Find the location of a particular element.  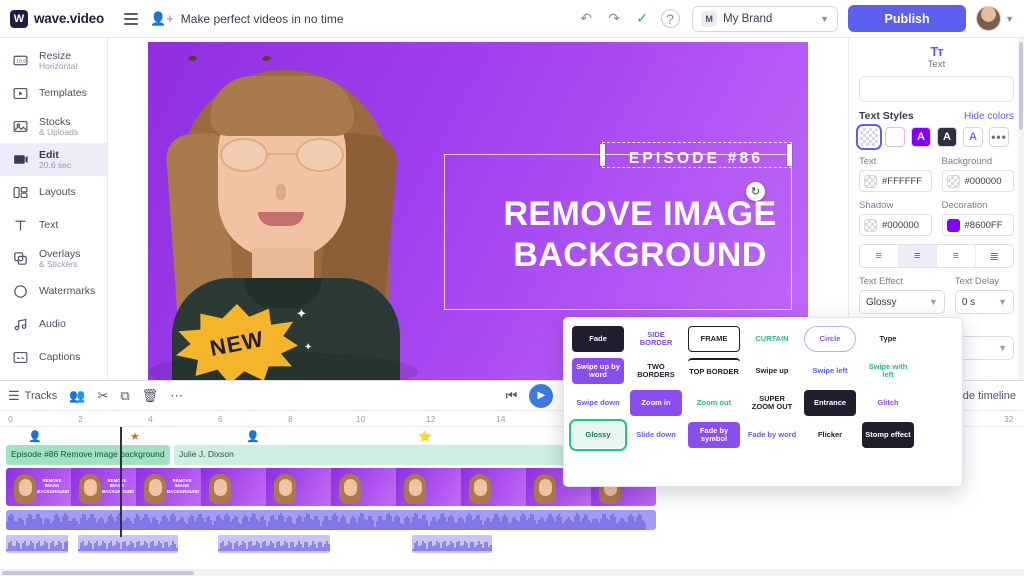

episode-text-wrap: EPISODE #86 is located at coordinates (696, 159).